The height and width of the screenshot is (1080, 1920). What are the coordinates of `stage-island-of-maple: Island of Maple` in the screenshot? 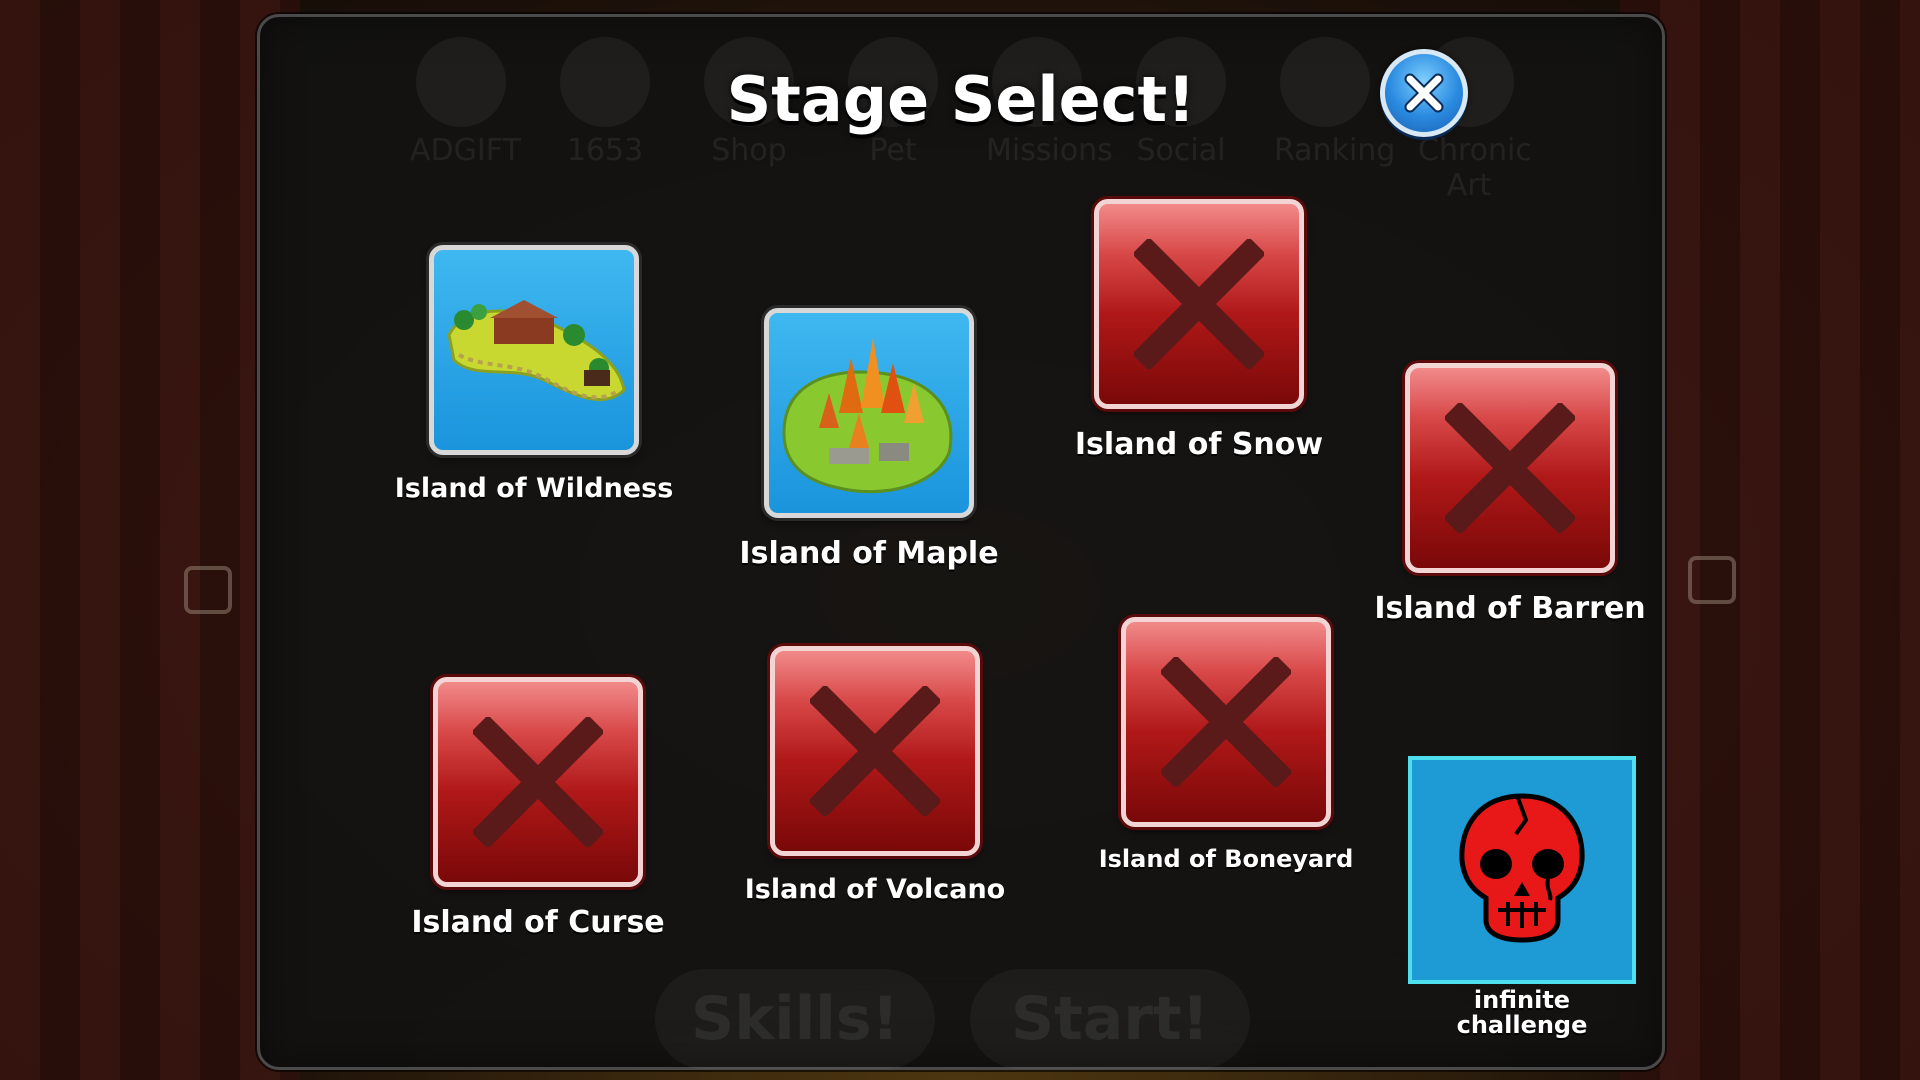 It's located at (869, 439).